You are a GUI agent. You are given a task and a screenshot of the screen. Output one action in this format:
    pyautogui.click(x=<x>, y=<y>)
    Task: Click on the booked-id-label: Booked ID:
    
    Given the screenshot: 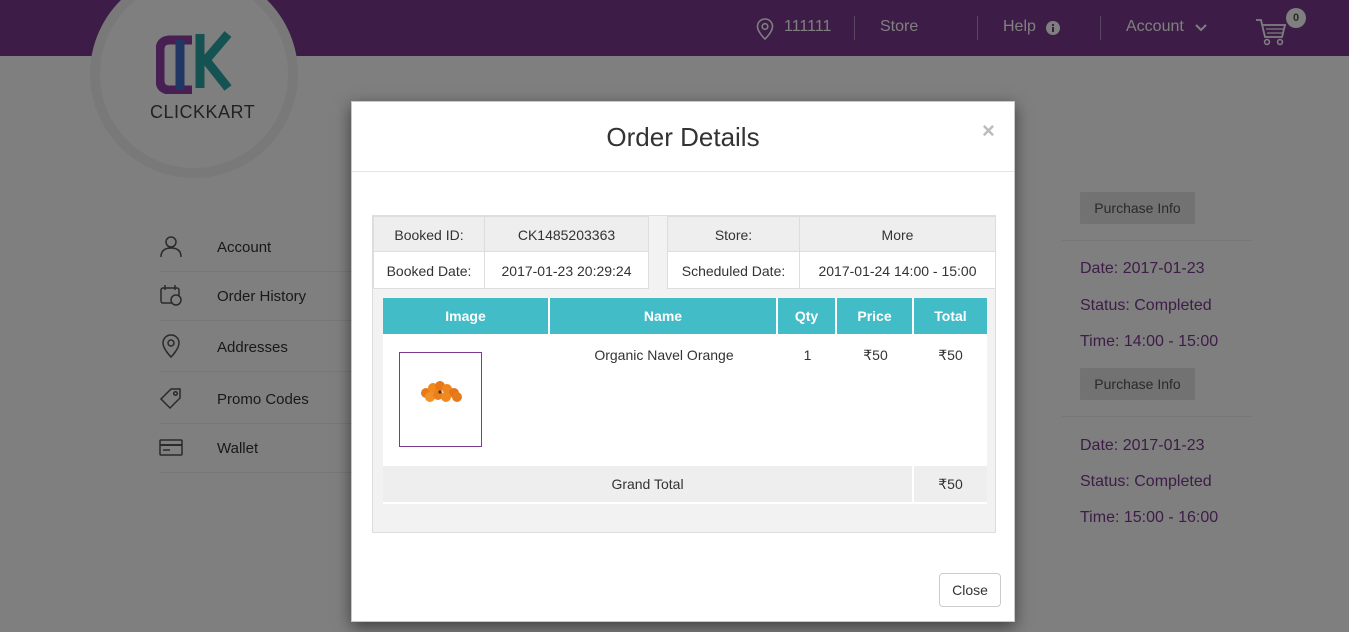 What is the action you would take?
    pyautogui.click(x=429, y=234)
    